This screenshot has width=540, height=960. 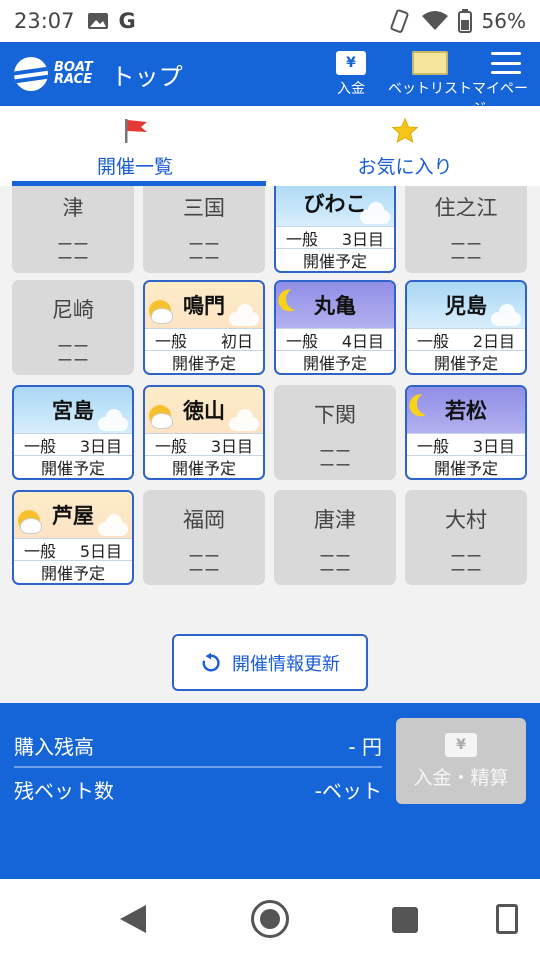 I want to click on system-nav-bar, so click(x=270, y=919).